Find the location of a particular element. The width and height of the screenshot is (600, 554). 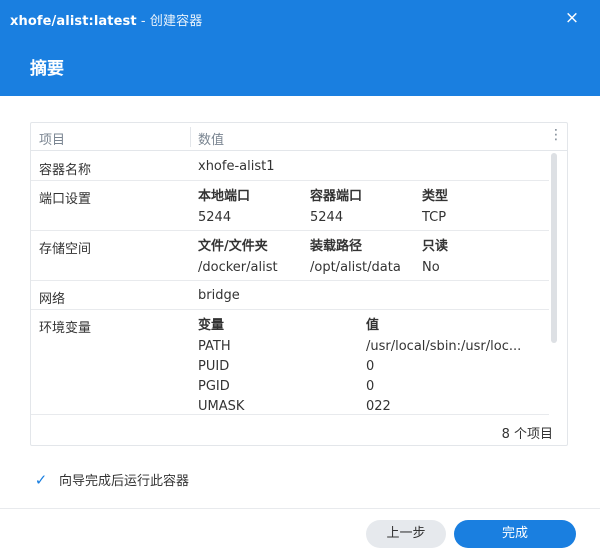

row-value: bridge is located at coordinates (219, 295).